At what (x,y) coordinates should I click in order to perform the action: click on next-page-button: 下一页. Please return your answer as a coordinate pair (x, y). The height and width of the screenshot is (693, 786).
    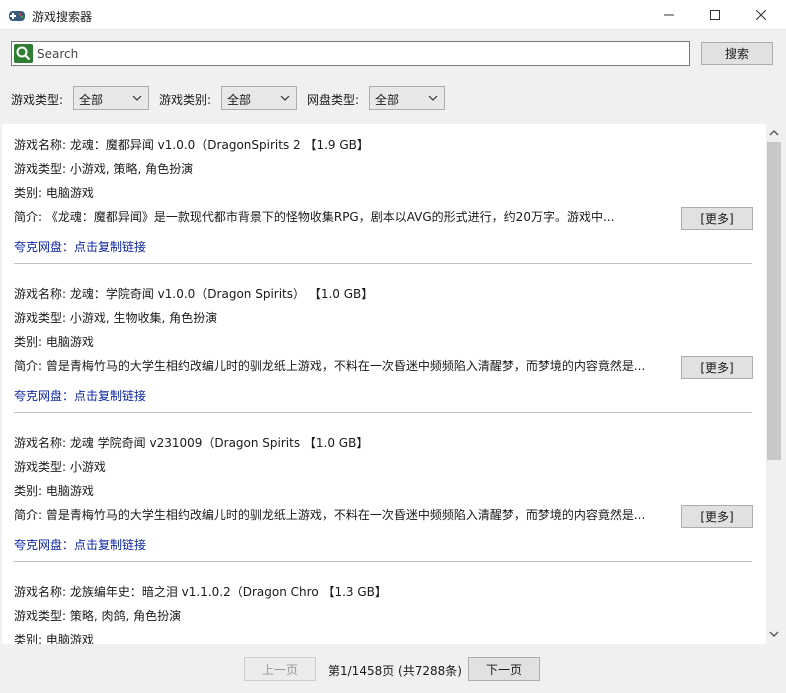
    Looking at the image, I should click on (504, 669).